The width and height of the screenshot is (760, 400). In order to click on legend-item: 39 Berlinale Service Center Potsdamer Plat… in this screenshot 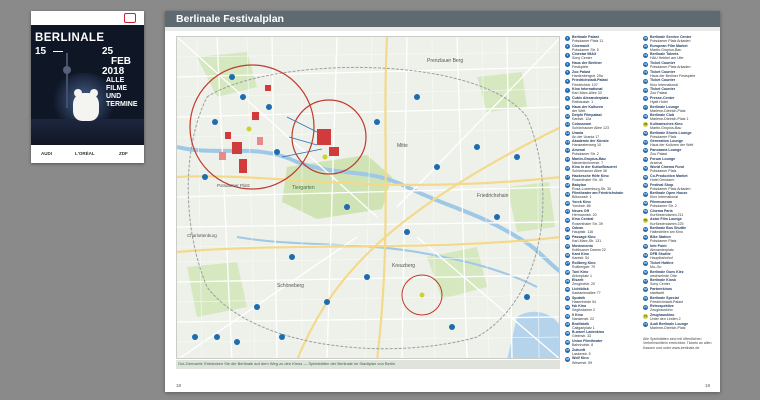, I will do `click(679, 39)`.